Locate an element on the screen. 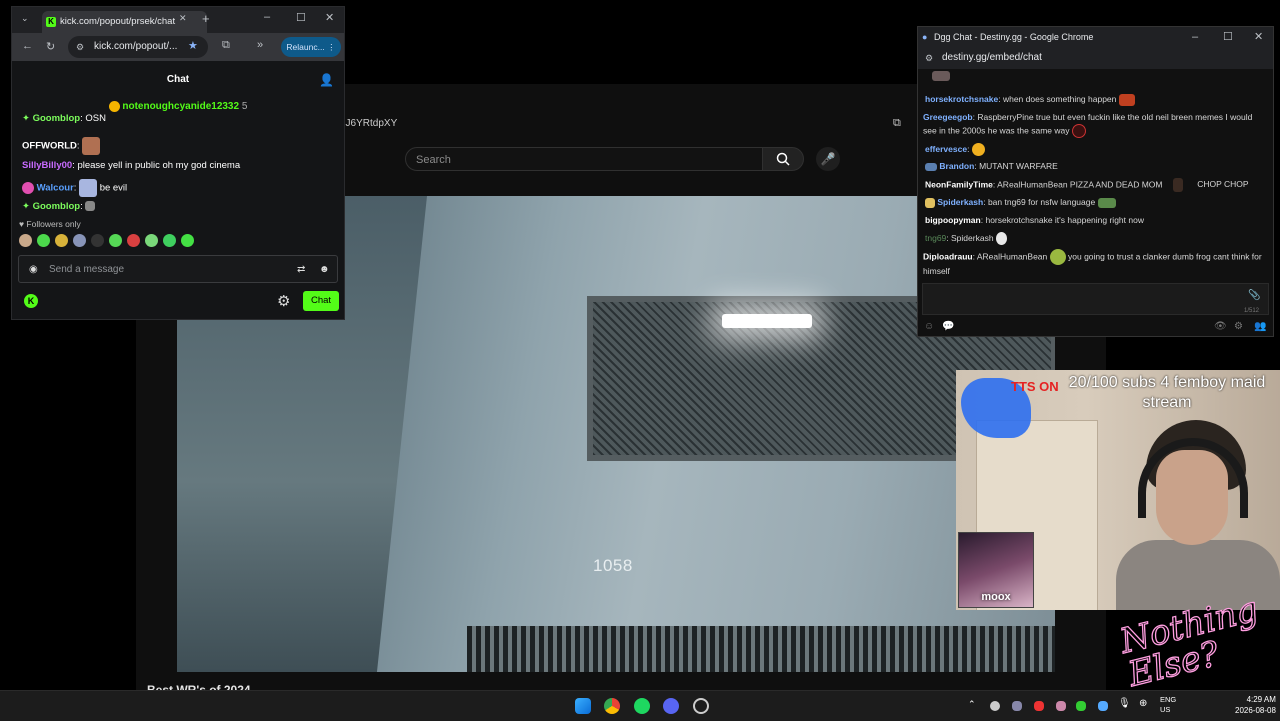  extensions-icon: ⧉ is located at coordinates (226, 45).